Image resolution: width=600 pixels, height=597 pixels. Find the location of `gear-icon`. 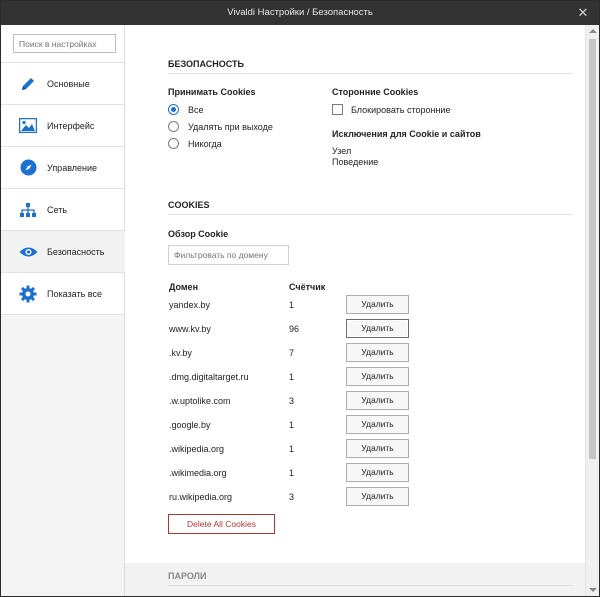

gear-icon is located at coordinates (28, 294).